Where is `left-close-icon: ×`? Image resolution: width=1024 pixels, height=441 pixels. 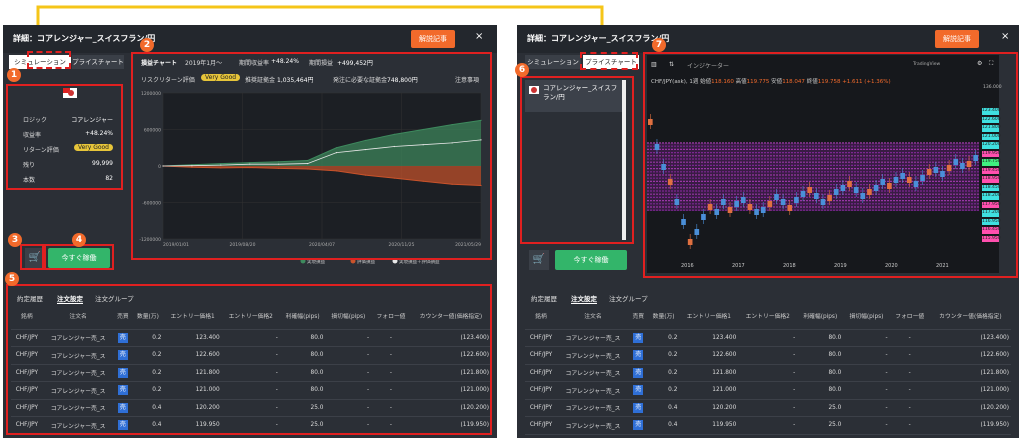 left-close-icon: × is located at coordinates (479, 36).